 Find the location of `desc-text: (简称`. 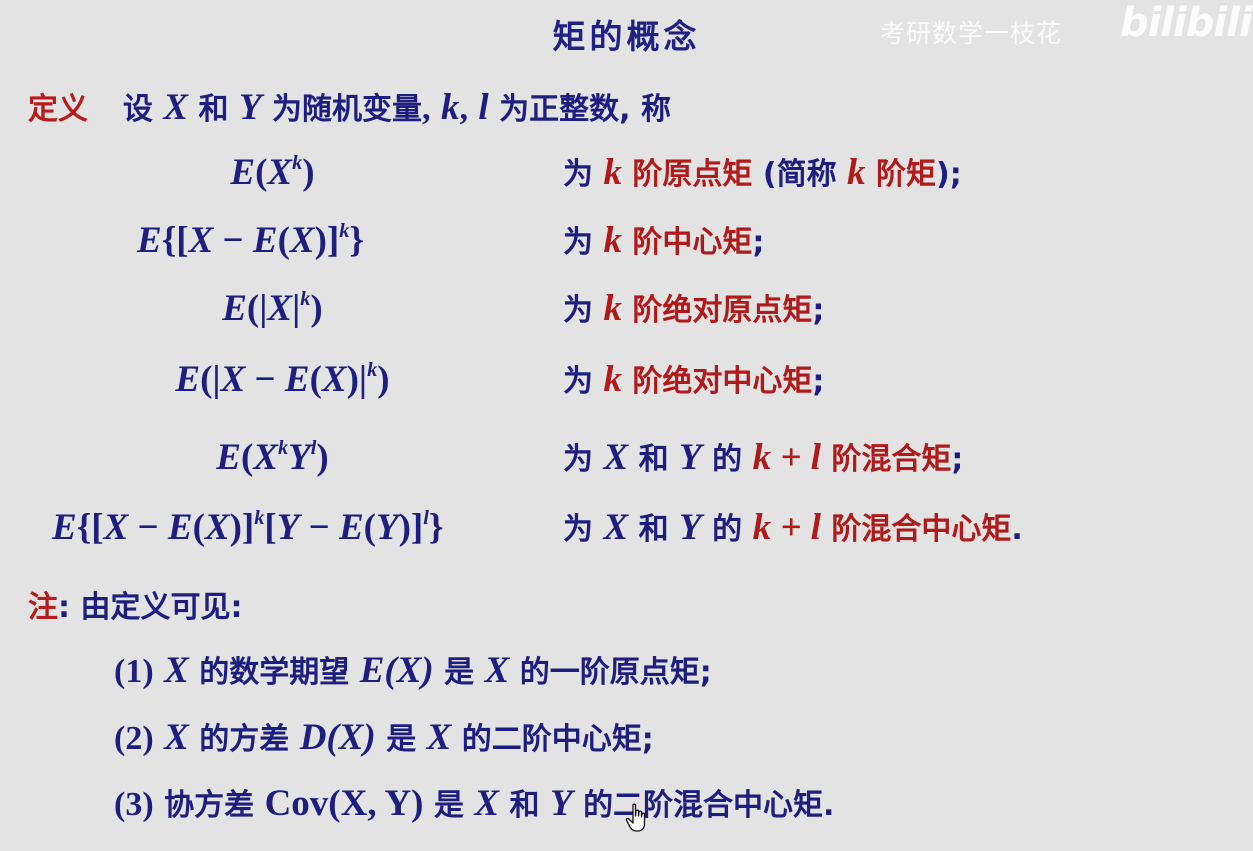

desc-text: (简称 is located at coordinates (799, 174).